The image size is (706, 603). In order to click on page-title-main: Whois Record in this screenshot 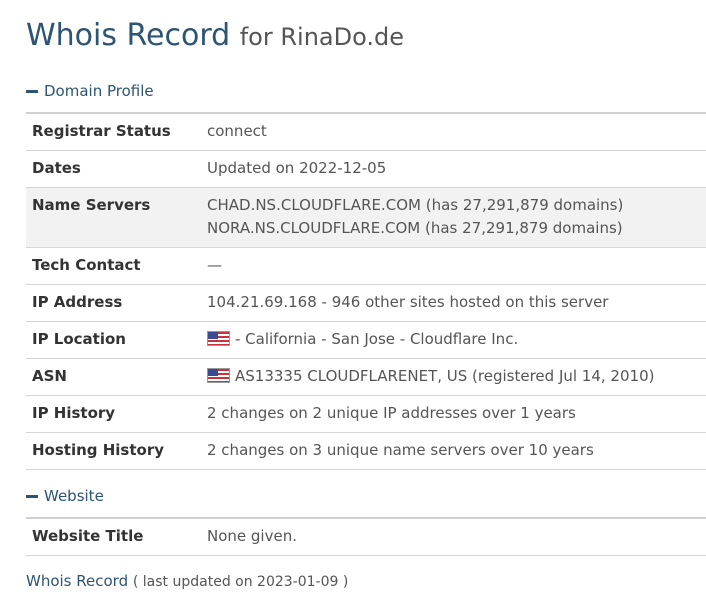, I will do `click(128, 35)`.